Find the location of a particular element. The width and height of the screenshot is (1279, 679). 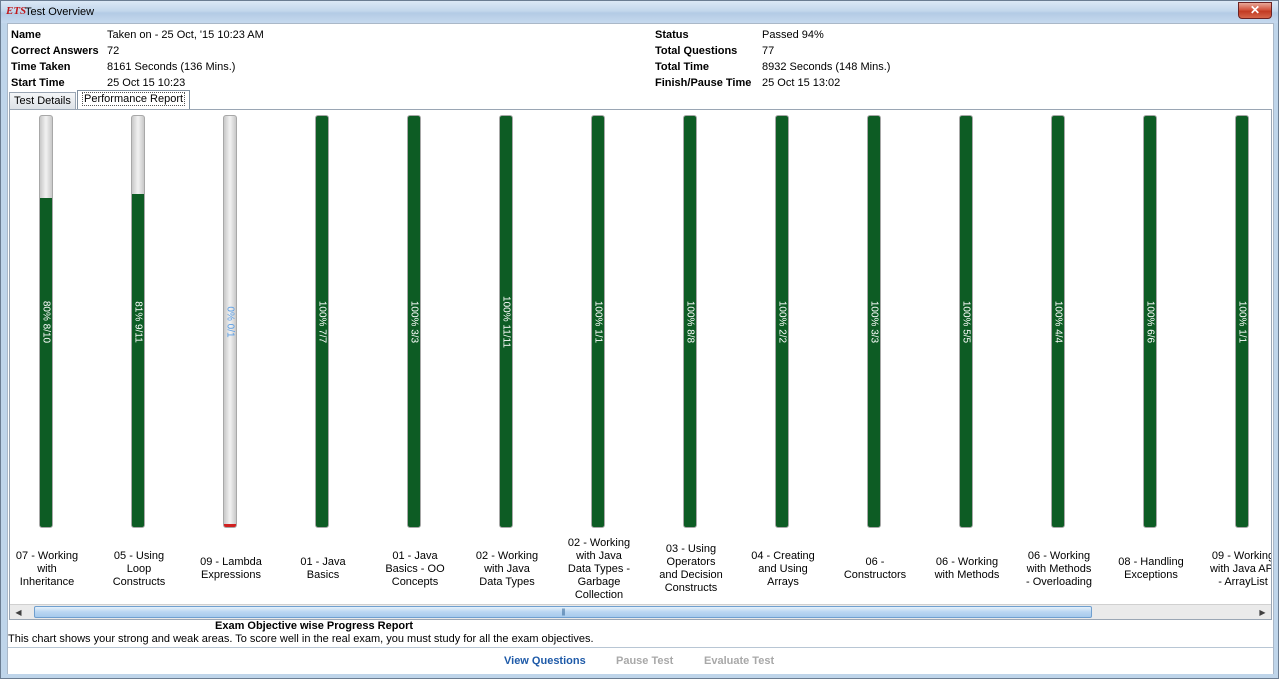

objective-score-text: 100% 6/6 is located at coordinates (1150, 321).